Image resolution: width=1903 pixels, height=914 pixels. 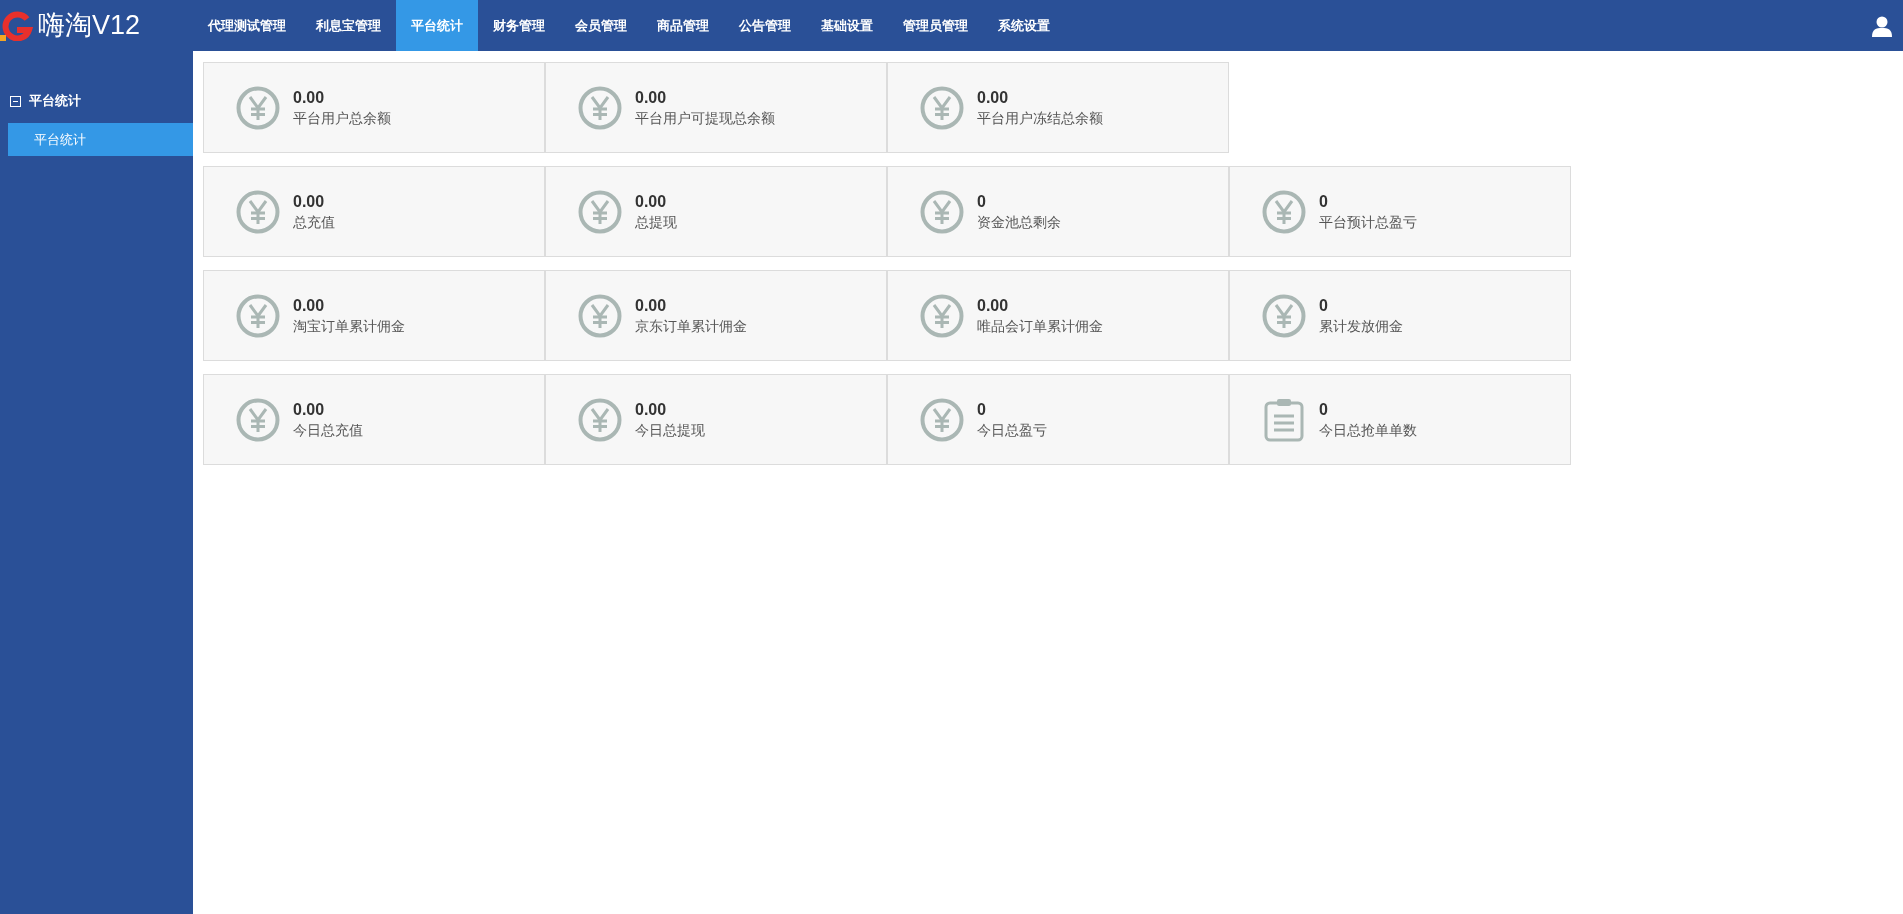 What do you see at coordinates (349, 326) in the screenshot?
I see `stat-label: 淘宝订单累计佣金` at bounding box center [349, 326].